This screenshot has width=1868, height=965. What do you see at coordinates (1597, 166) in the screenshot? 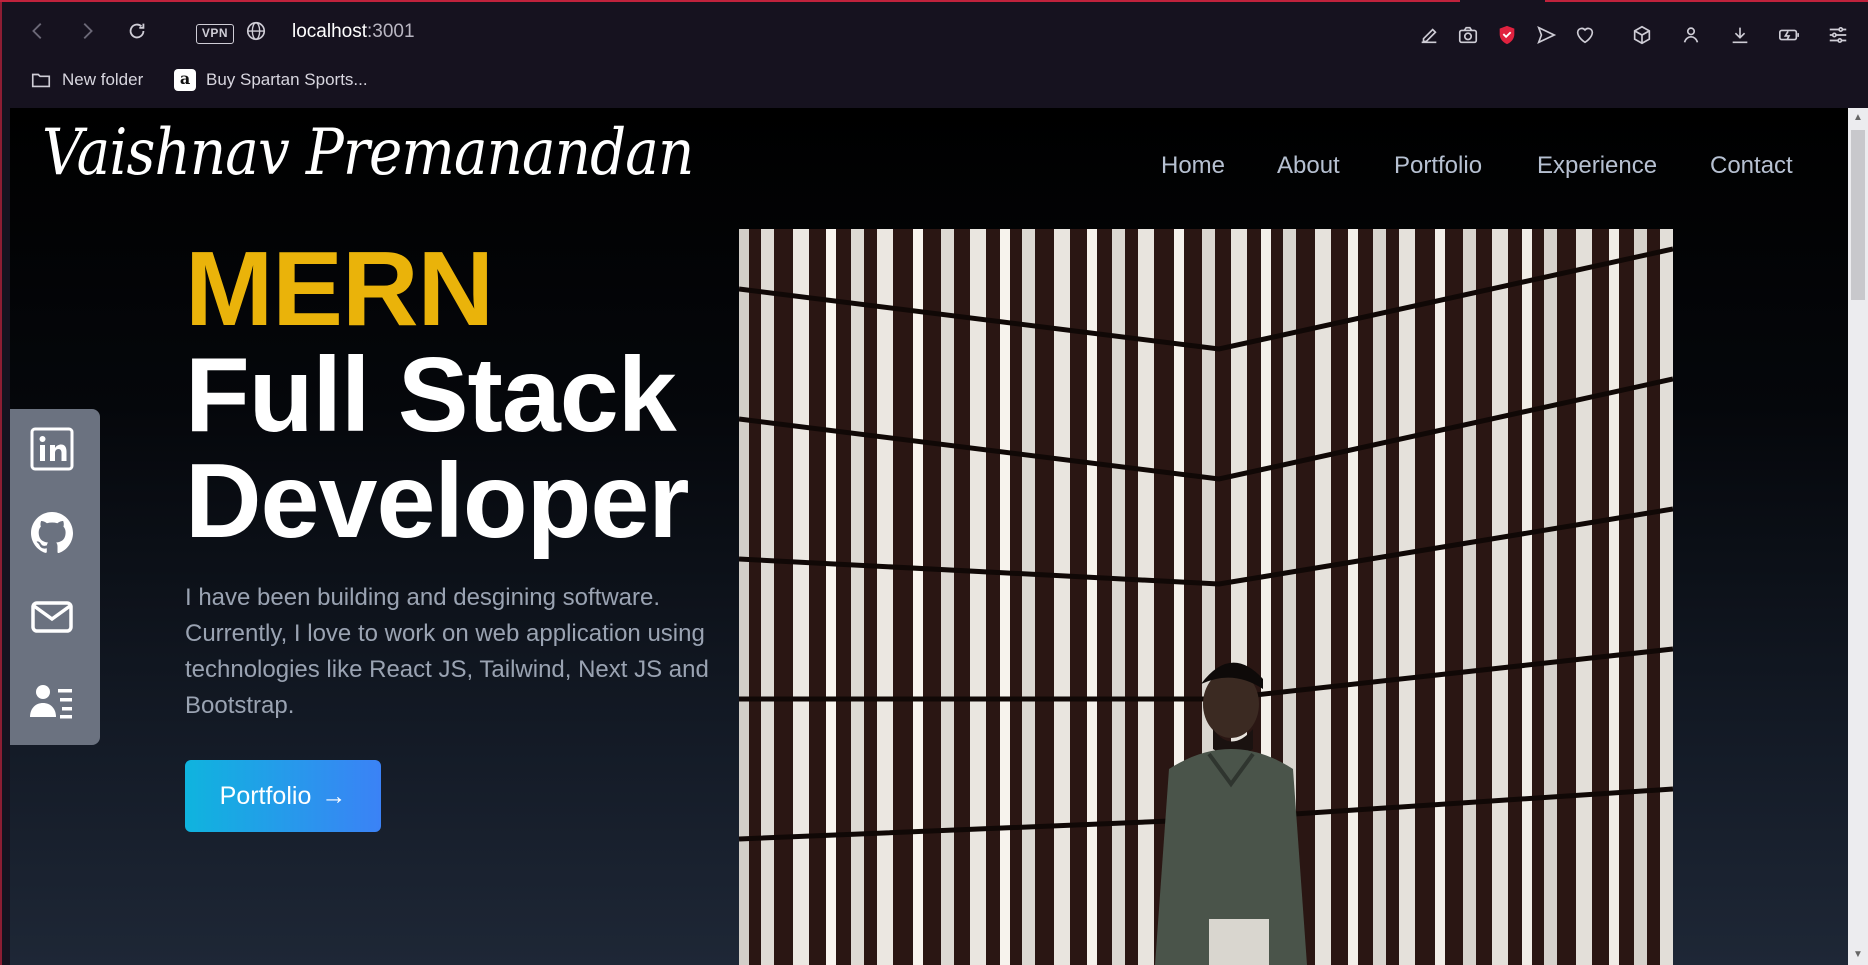
I see `nav-experience: Experience` at bounding box center [1597, 166].